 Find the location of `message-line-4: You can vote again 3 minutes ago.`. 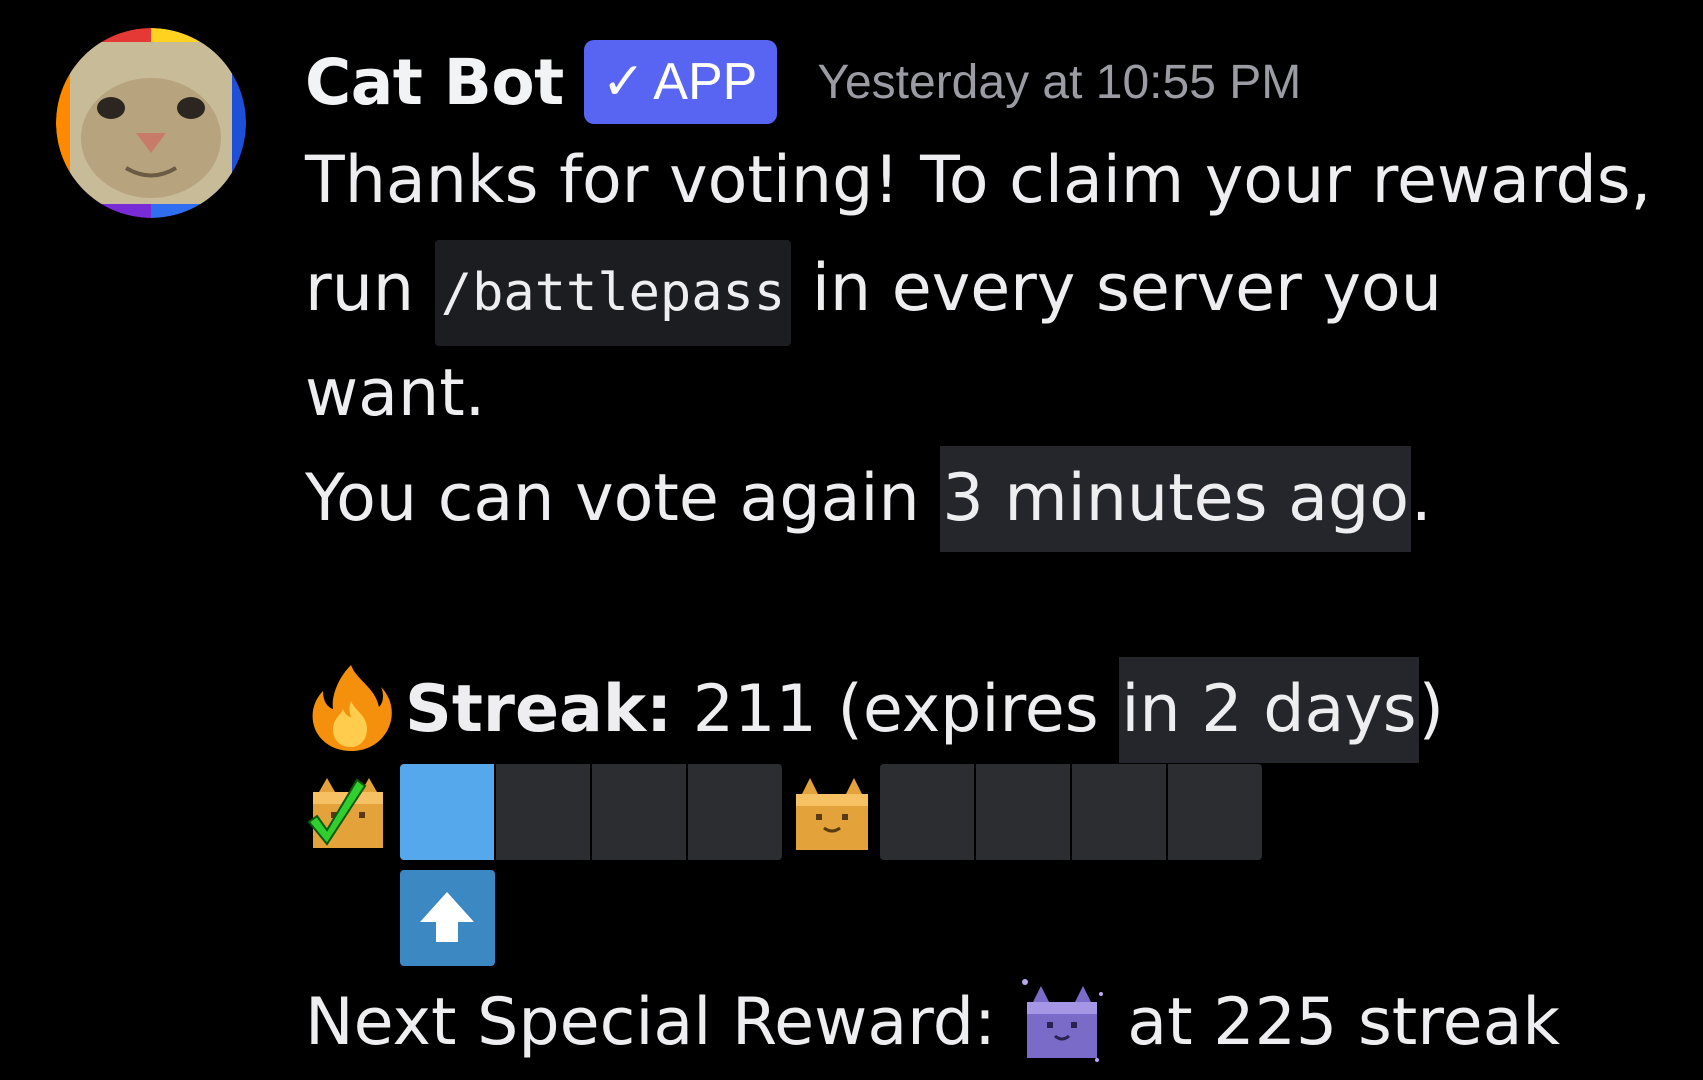

message-line-4: You can vote again 3 minutes ago. is located at coordinates (868, 499).